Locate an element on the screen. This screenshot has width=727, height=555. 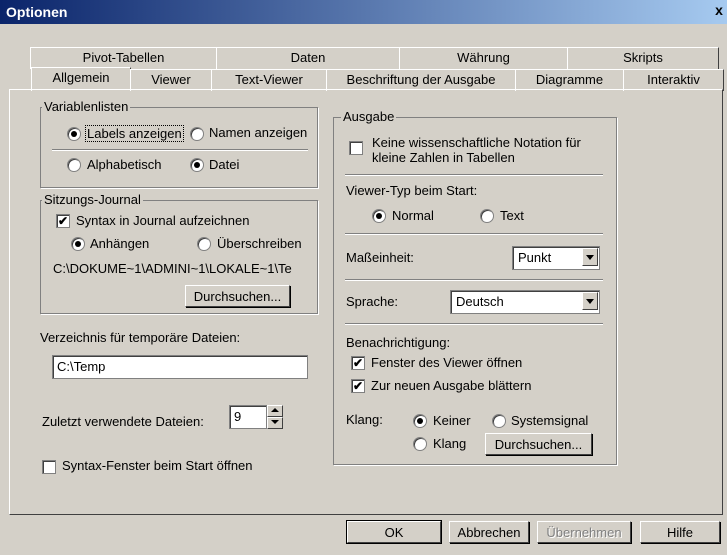
syntax-journal-label: Syntax in Journal aufzeichnen is located at coordinates (162, 220).